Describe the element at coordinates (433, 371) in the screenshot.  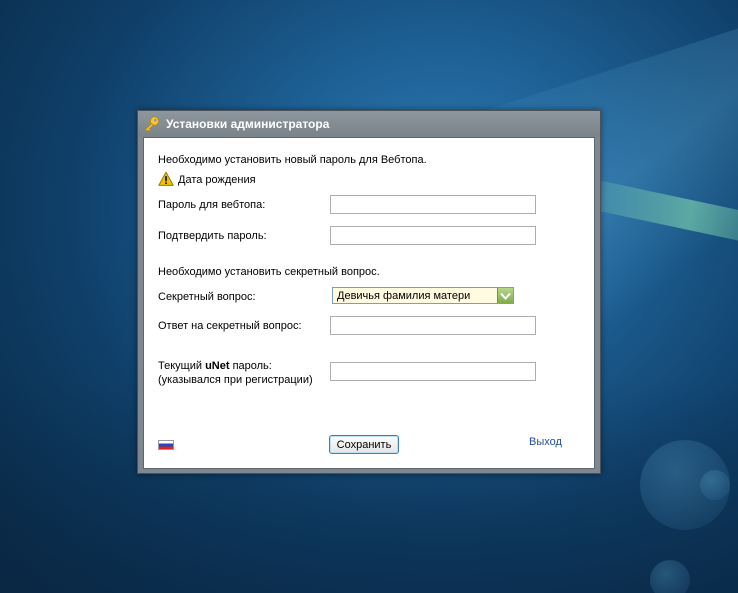
I see `unet-password-input` at that location.